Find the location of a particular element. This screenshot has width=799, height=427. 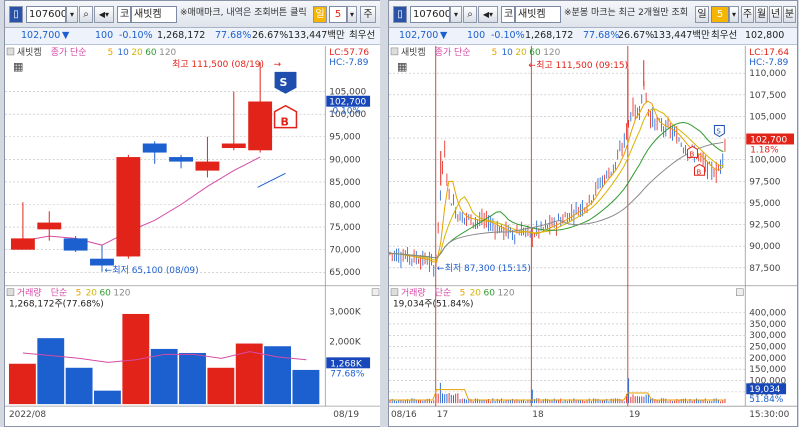

price-tag-value: 102,700 is located at coordinates (768, 140).